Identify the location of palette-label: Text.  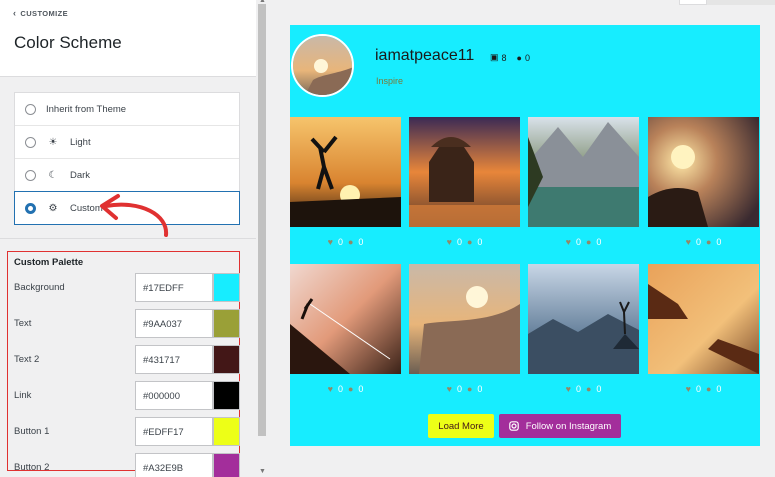
(23, 323).